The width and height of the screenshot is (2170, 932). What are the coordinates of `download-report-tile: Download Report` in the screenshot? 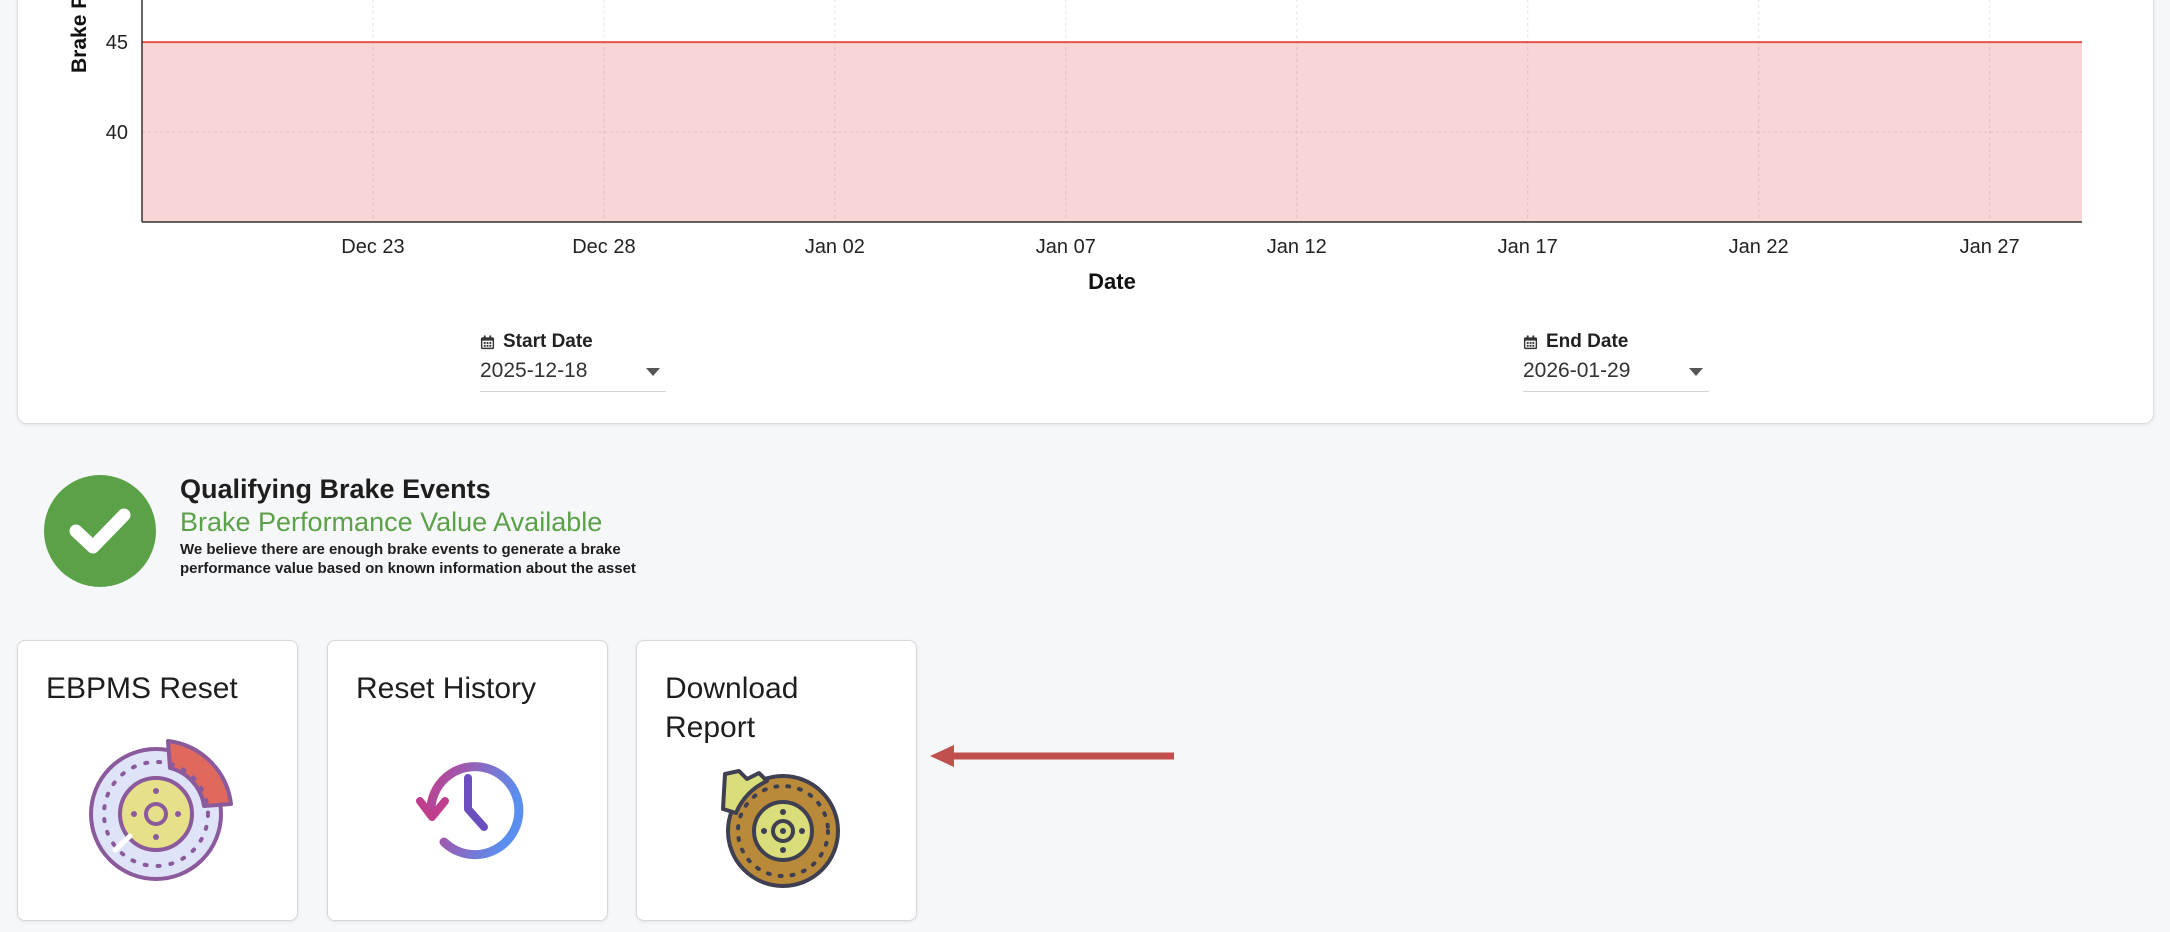 It's located at (776, 780).